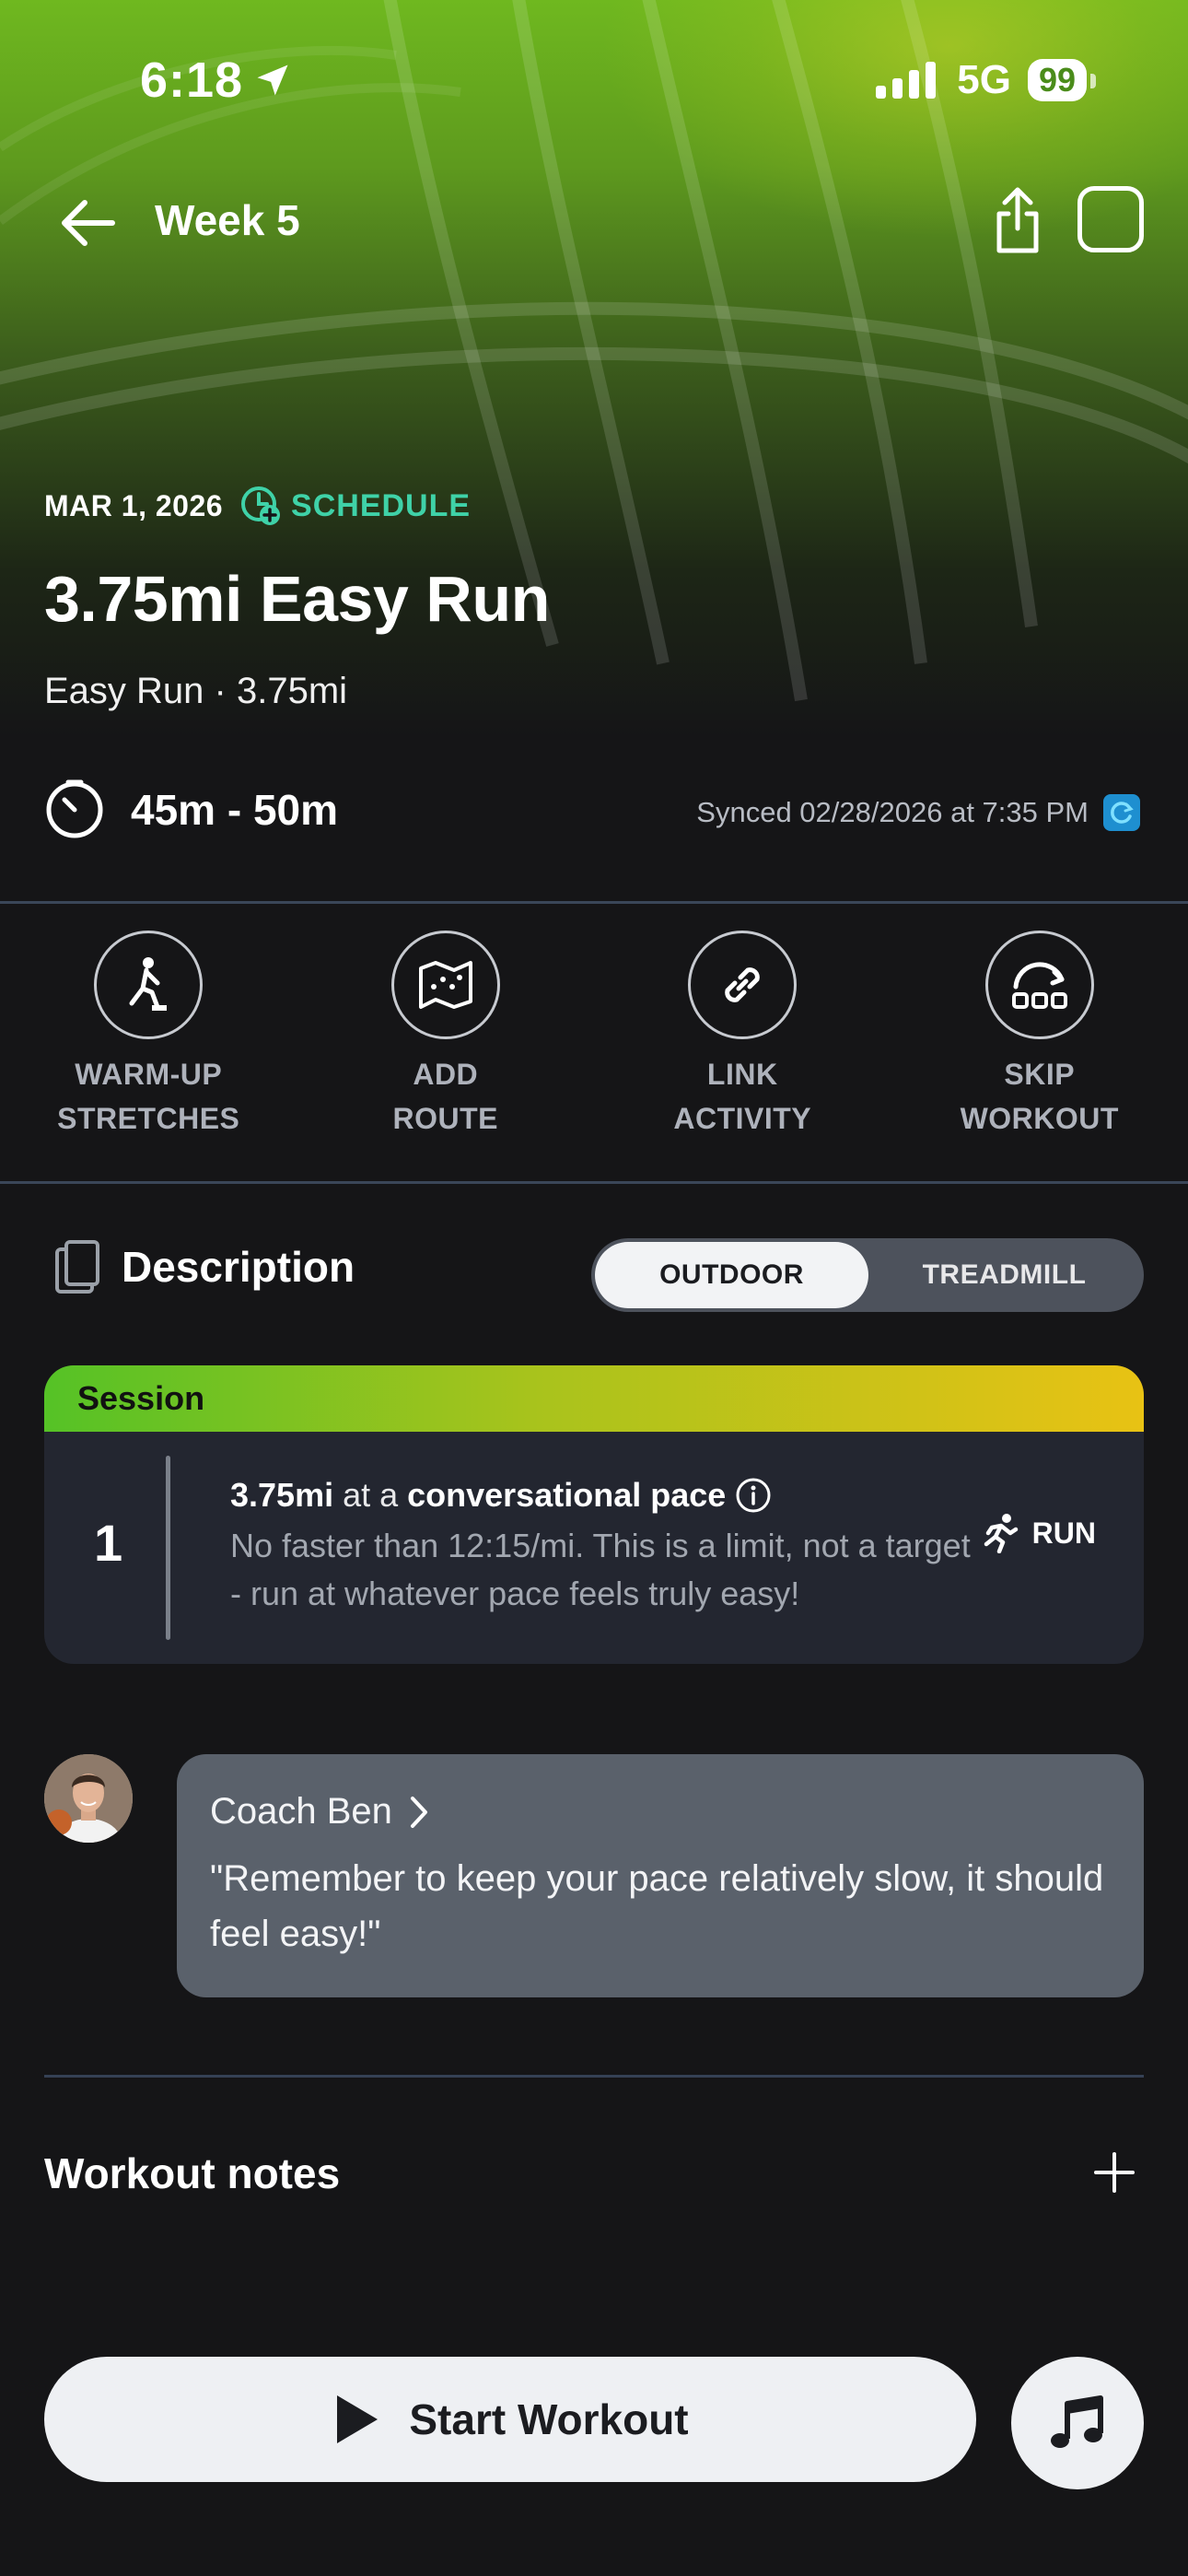 The image size is (1188, 2576). I want to click on status-indicators: 5G 99, so click(986, 80).